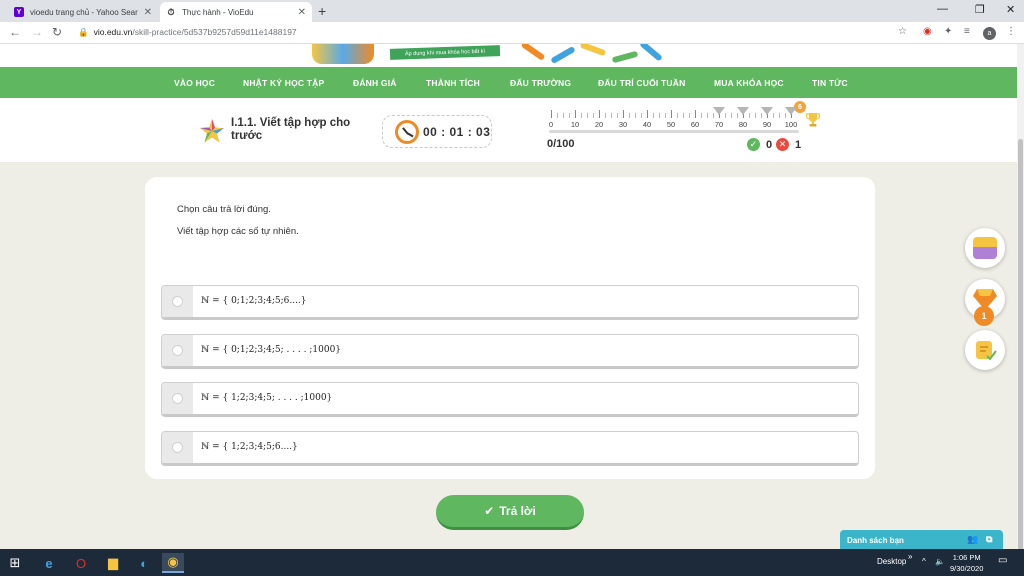 This screenshot has height=576, width=1024. I want to click on media-icon: ≡, so click(967, 31).